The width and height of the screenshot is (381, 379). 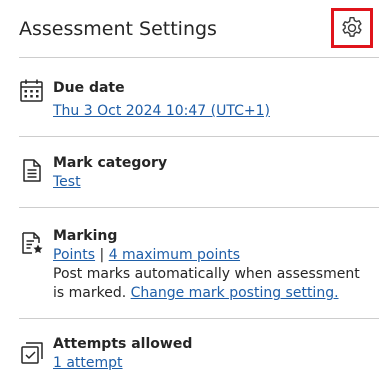 What do you see at coordinates (32, 353) in the screenshot?
I see `attempts-icon` at bounding box center [32, 353].